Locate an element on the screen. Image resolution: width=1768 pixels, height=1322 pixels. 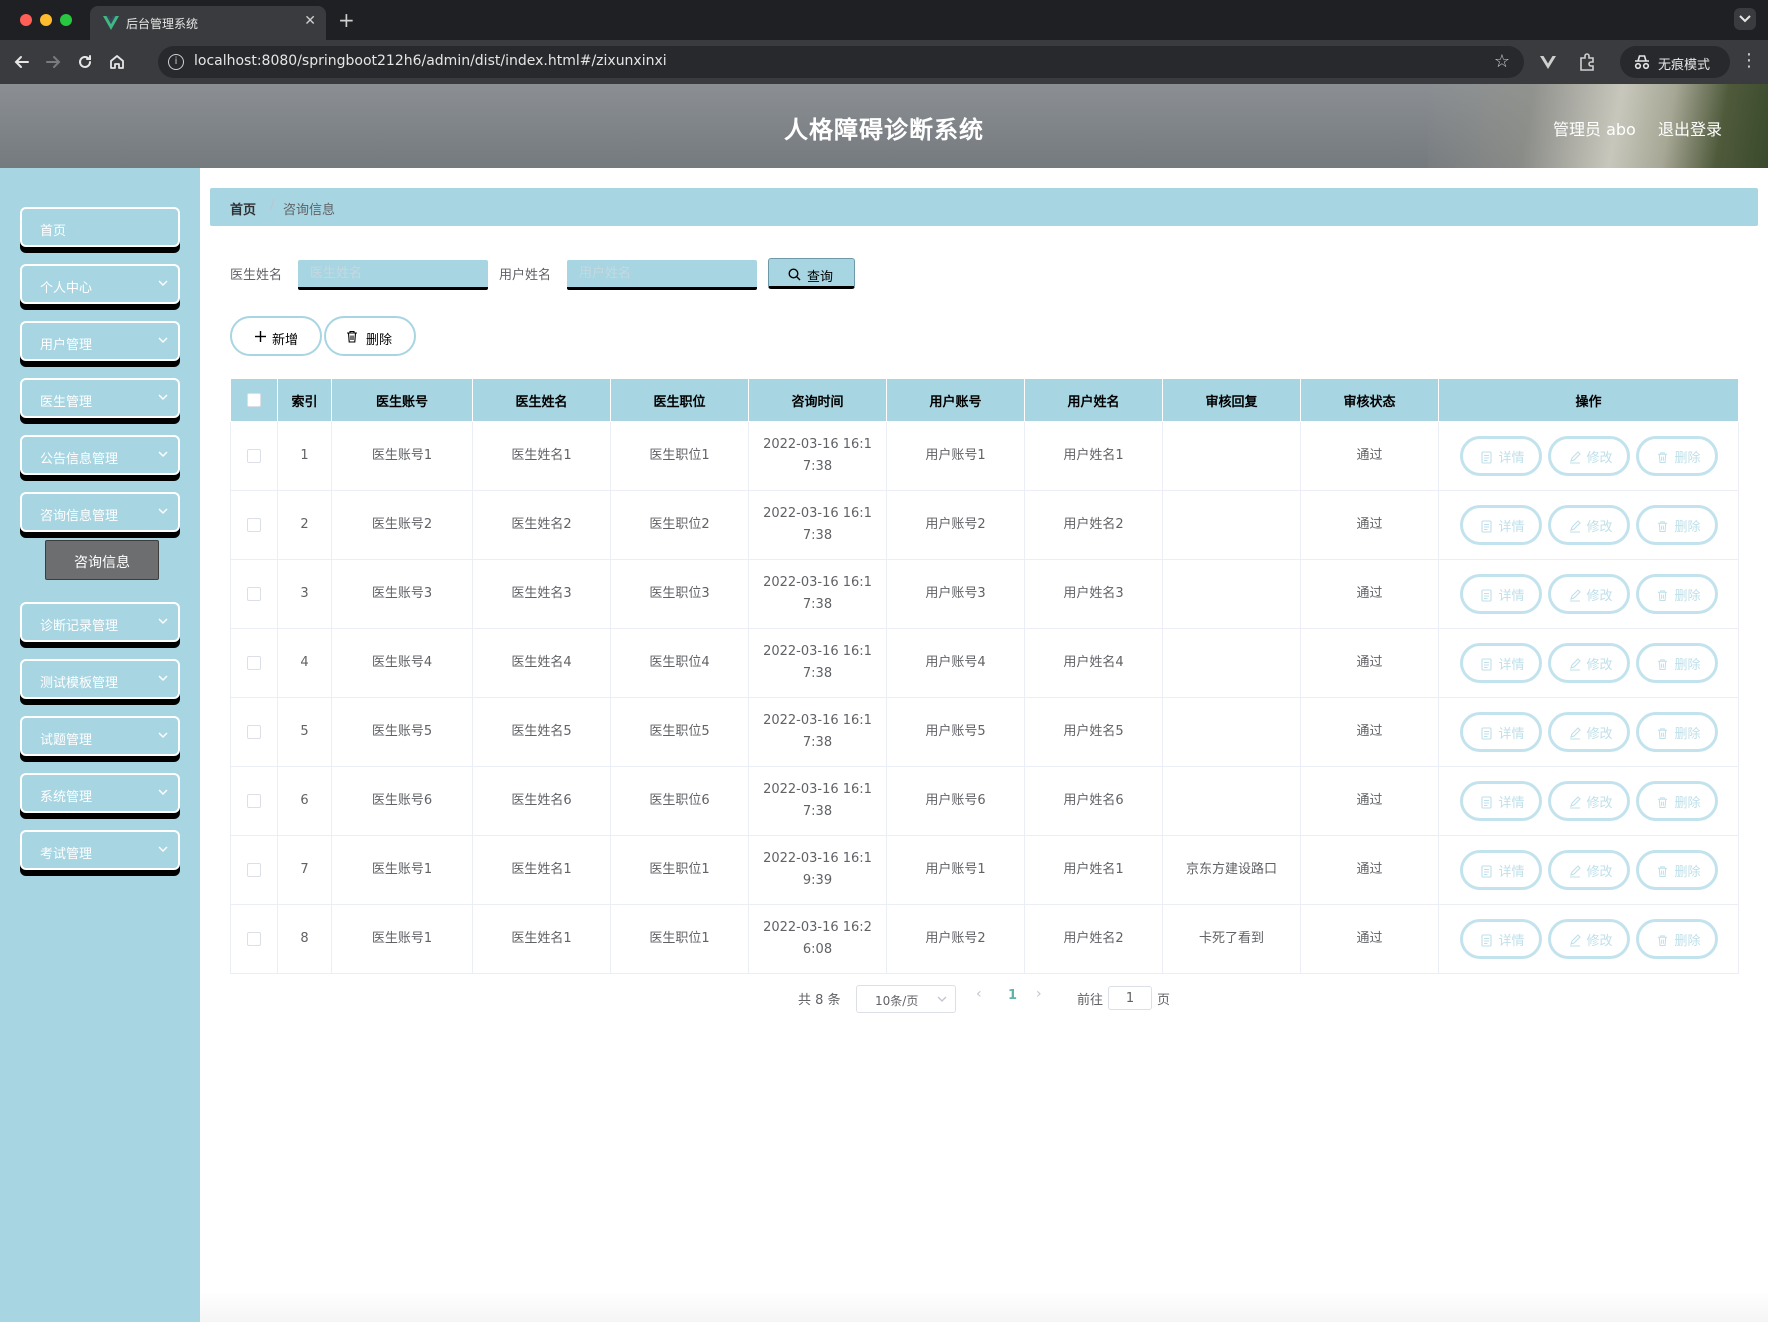
logout-link: 退出登录 is located at coordinates (1690, 128).